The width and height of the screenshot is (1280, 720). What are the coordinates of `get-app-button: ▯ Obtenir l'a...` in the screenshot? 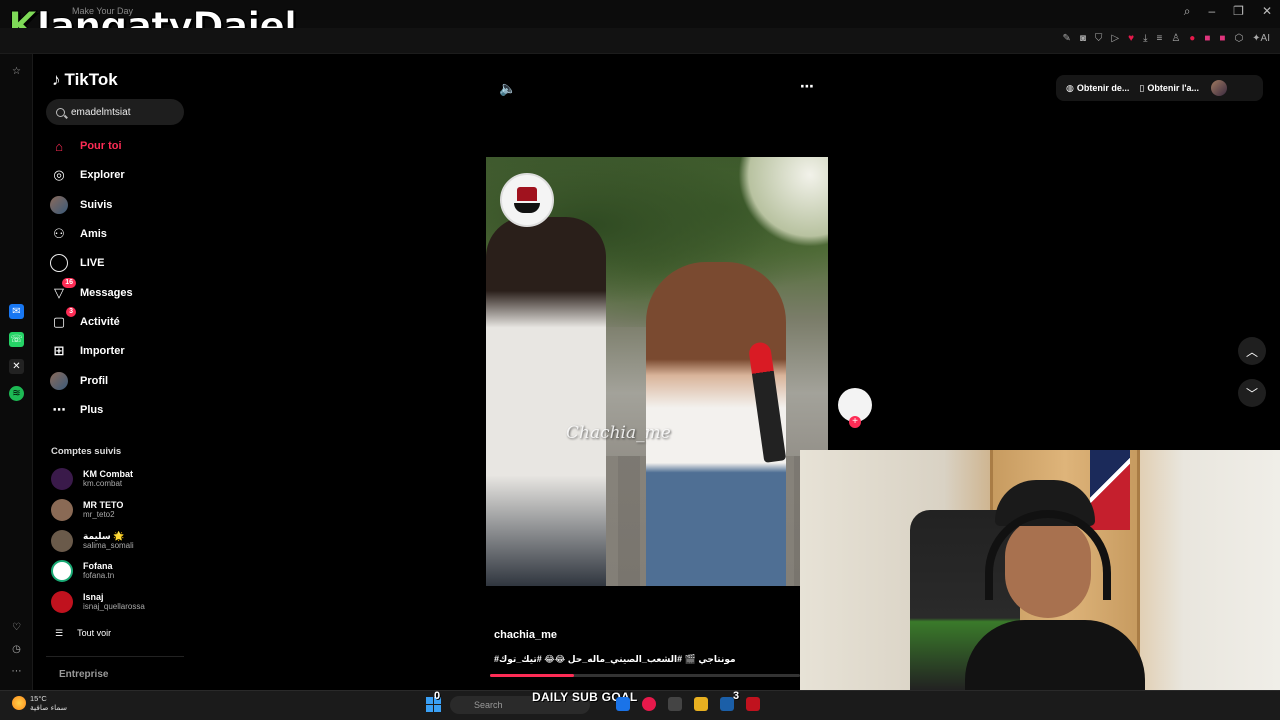 It's located at (1169, 88).